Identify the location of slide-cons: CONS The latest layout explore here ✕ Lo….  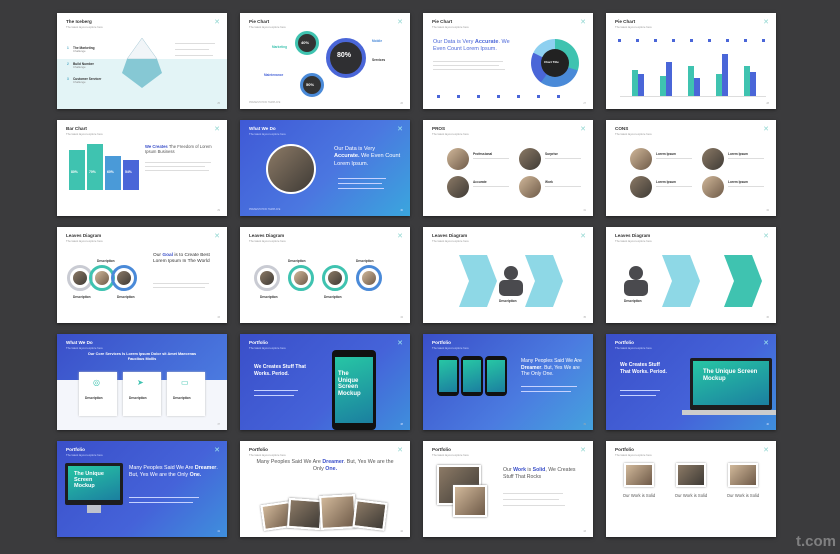
(691, 168).